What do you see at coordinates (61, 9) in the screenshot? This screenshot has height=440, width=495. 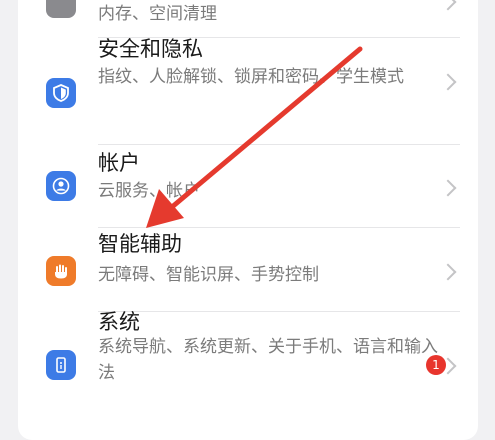 I see `storage-icon` at bounding box center [61, 9].